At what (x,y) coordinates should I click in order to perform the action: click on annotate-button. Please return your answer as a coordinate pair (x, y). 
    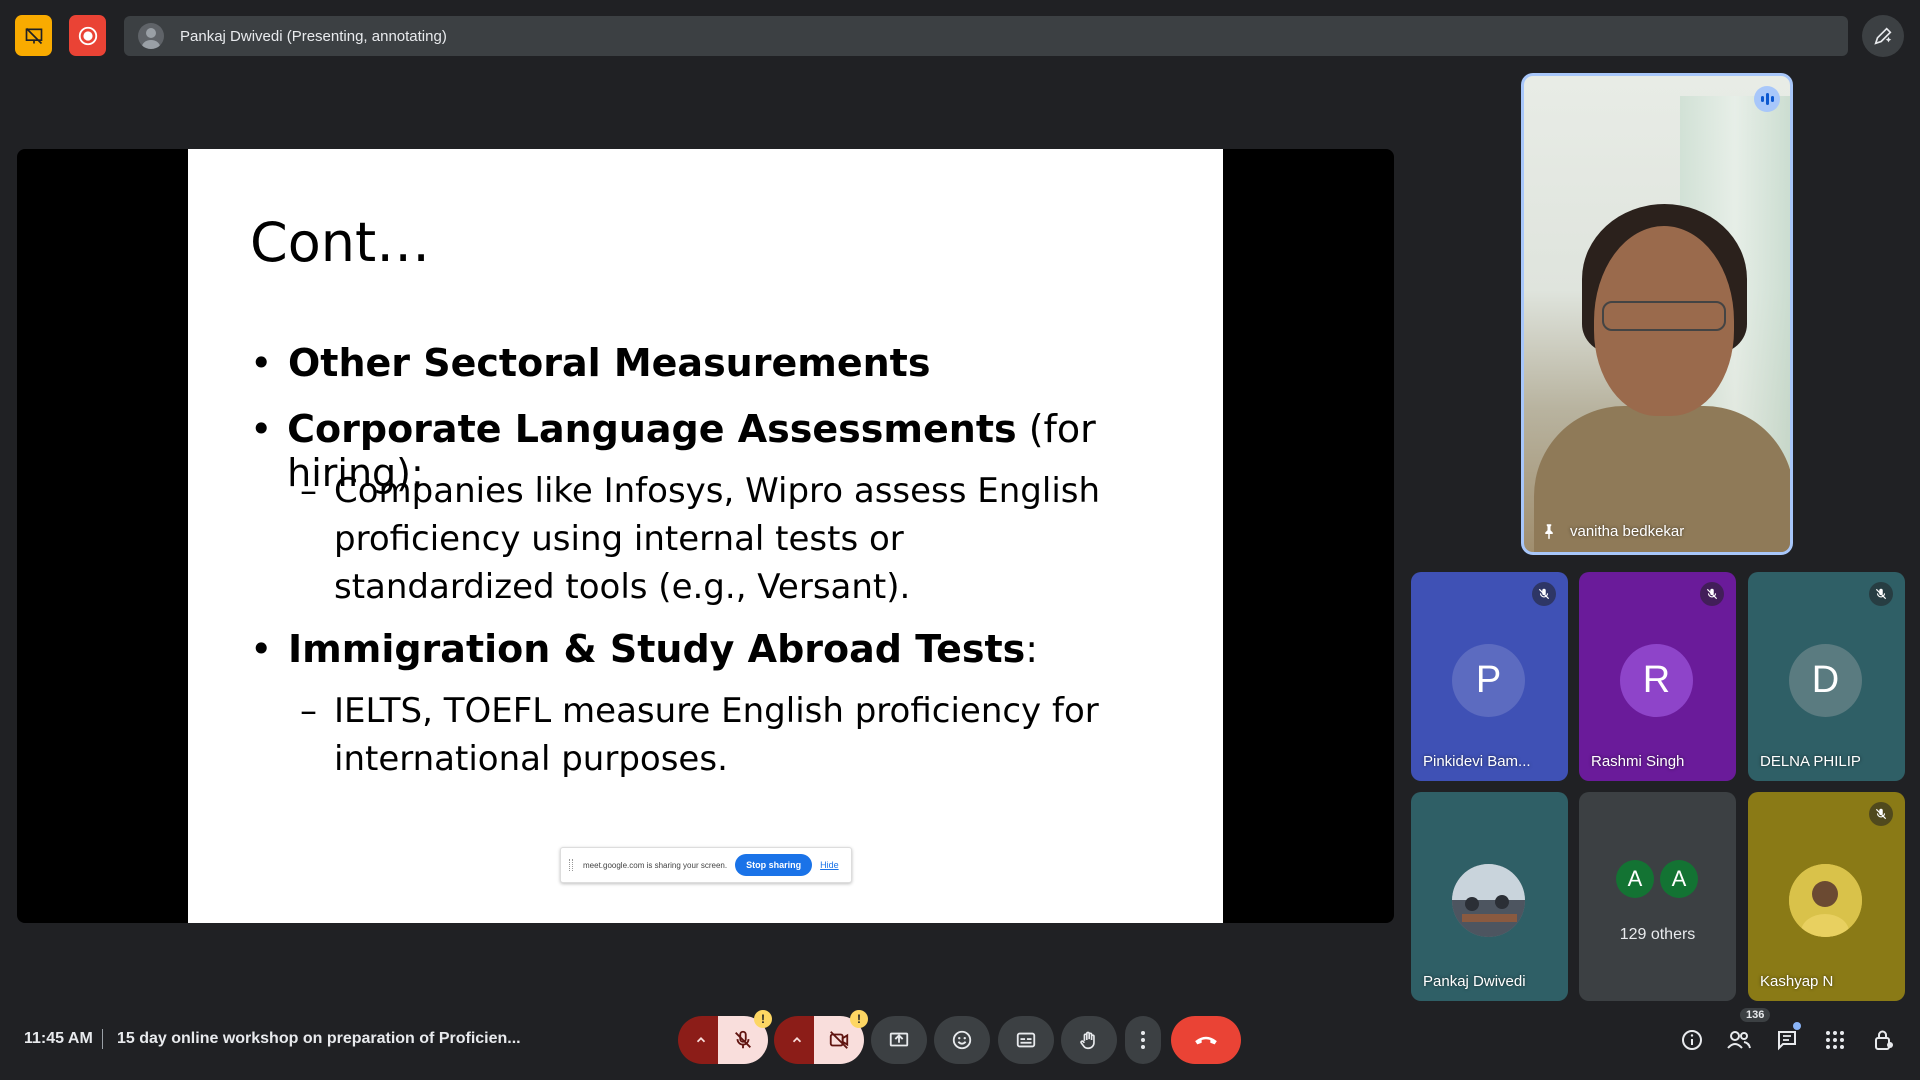
    Looking at the image, I should click on (1883, 36).